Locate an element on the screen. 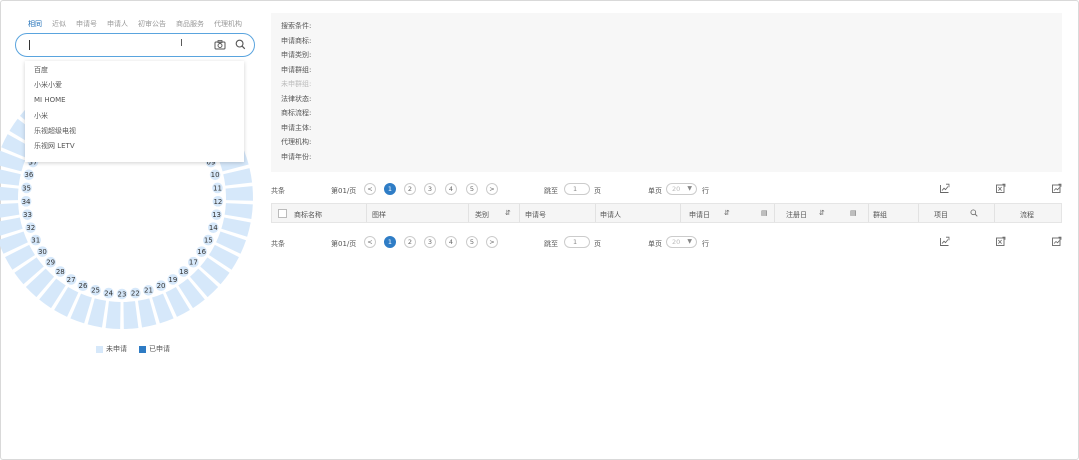 This screenshot has width=1079, height=460. condition-label: 申请群组: is located at coordinates (296, 70).